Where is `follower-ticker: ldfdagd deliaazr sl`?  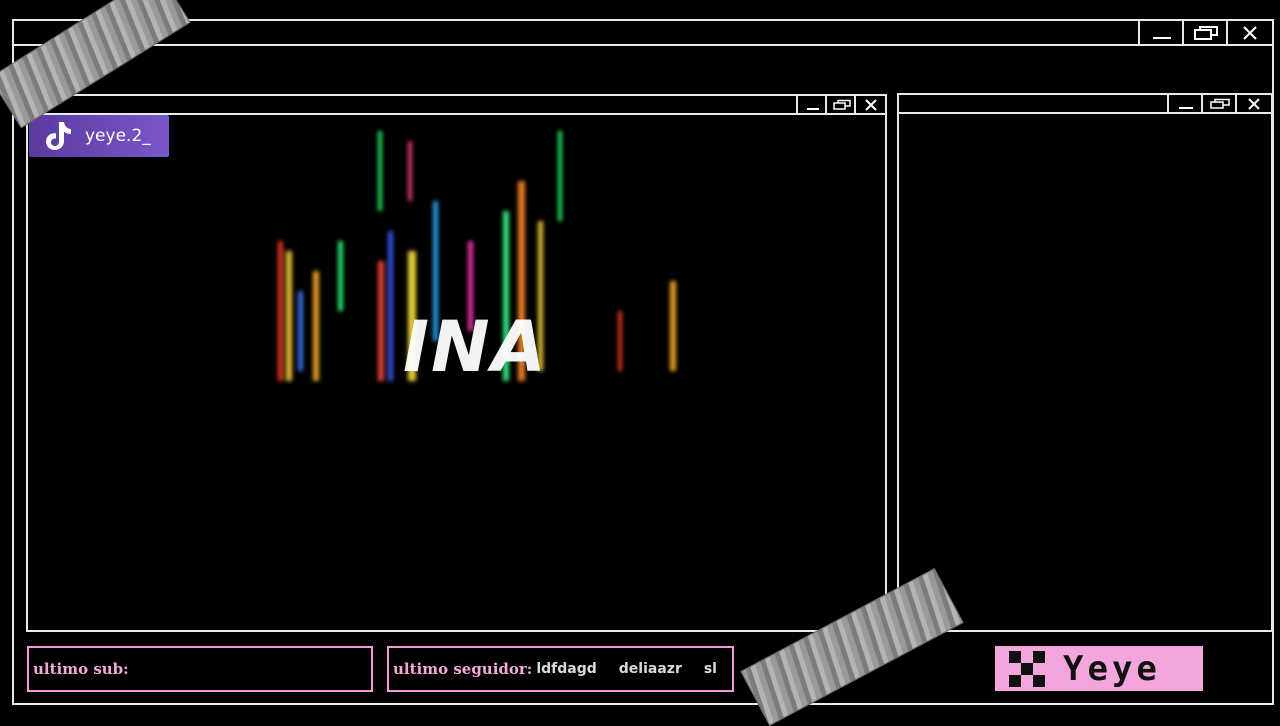
follower-ticker: ldfdagd deliaazr sl is located at coordinates (634, 669).